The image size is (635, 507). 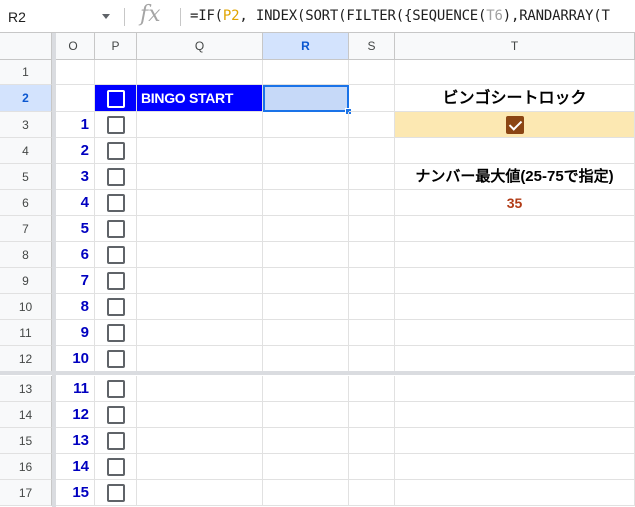 What do you see at coordinates (372, 493) in the screenshot?
I see `cell-s17` at bounding box center [372, 493].